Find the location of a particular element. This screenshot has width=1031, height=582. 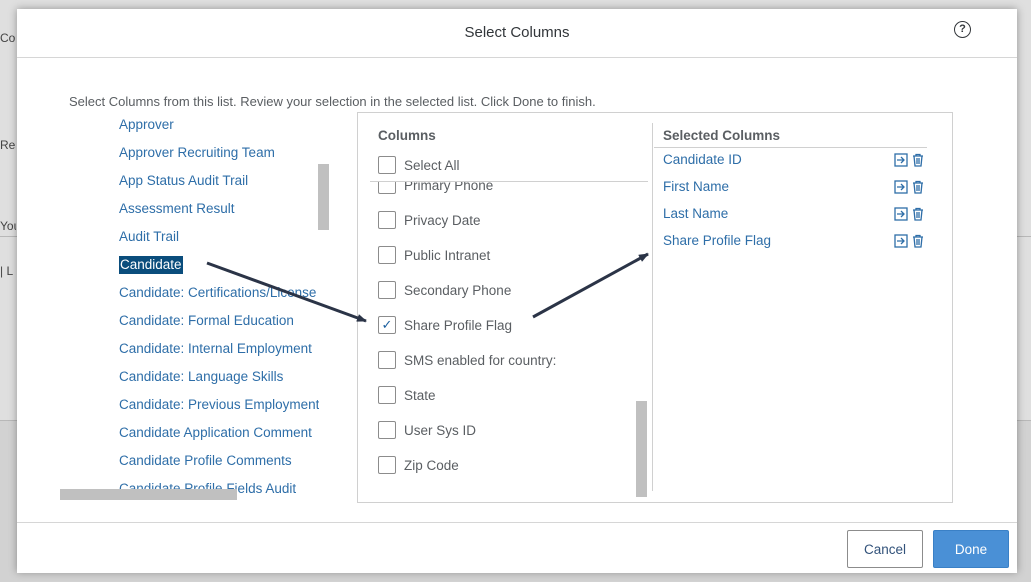

category-list-horizontal-scrollbar is located at coordinates (148, 494).